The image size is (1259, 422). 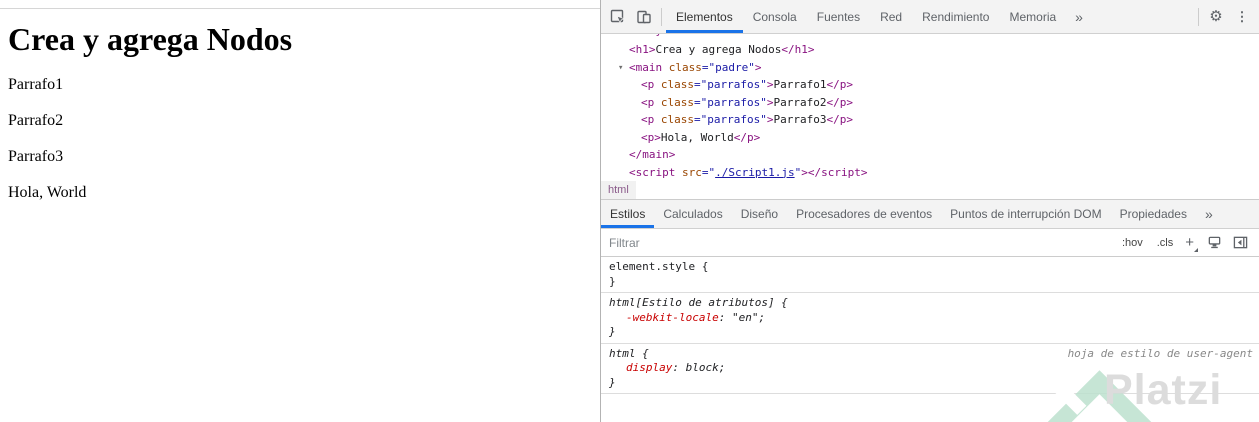 What do you see at coordinates (649, 35) in the screenshot?
I see `code-token: <body>` at bounding box center [649, 35].